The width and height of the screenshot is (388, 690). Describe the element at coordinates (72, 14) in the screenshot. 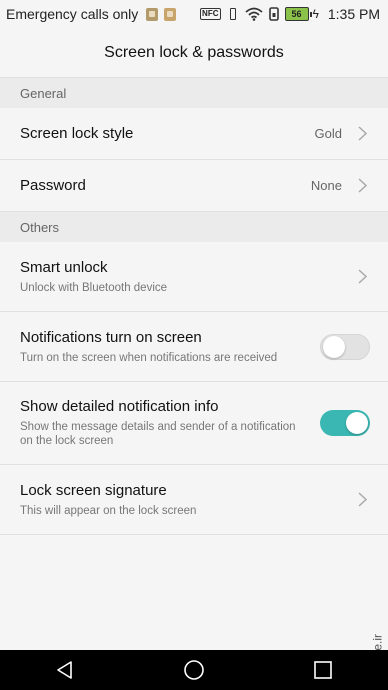

I see `carrier-text: Emergency calls only` at that location.